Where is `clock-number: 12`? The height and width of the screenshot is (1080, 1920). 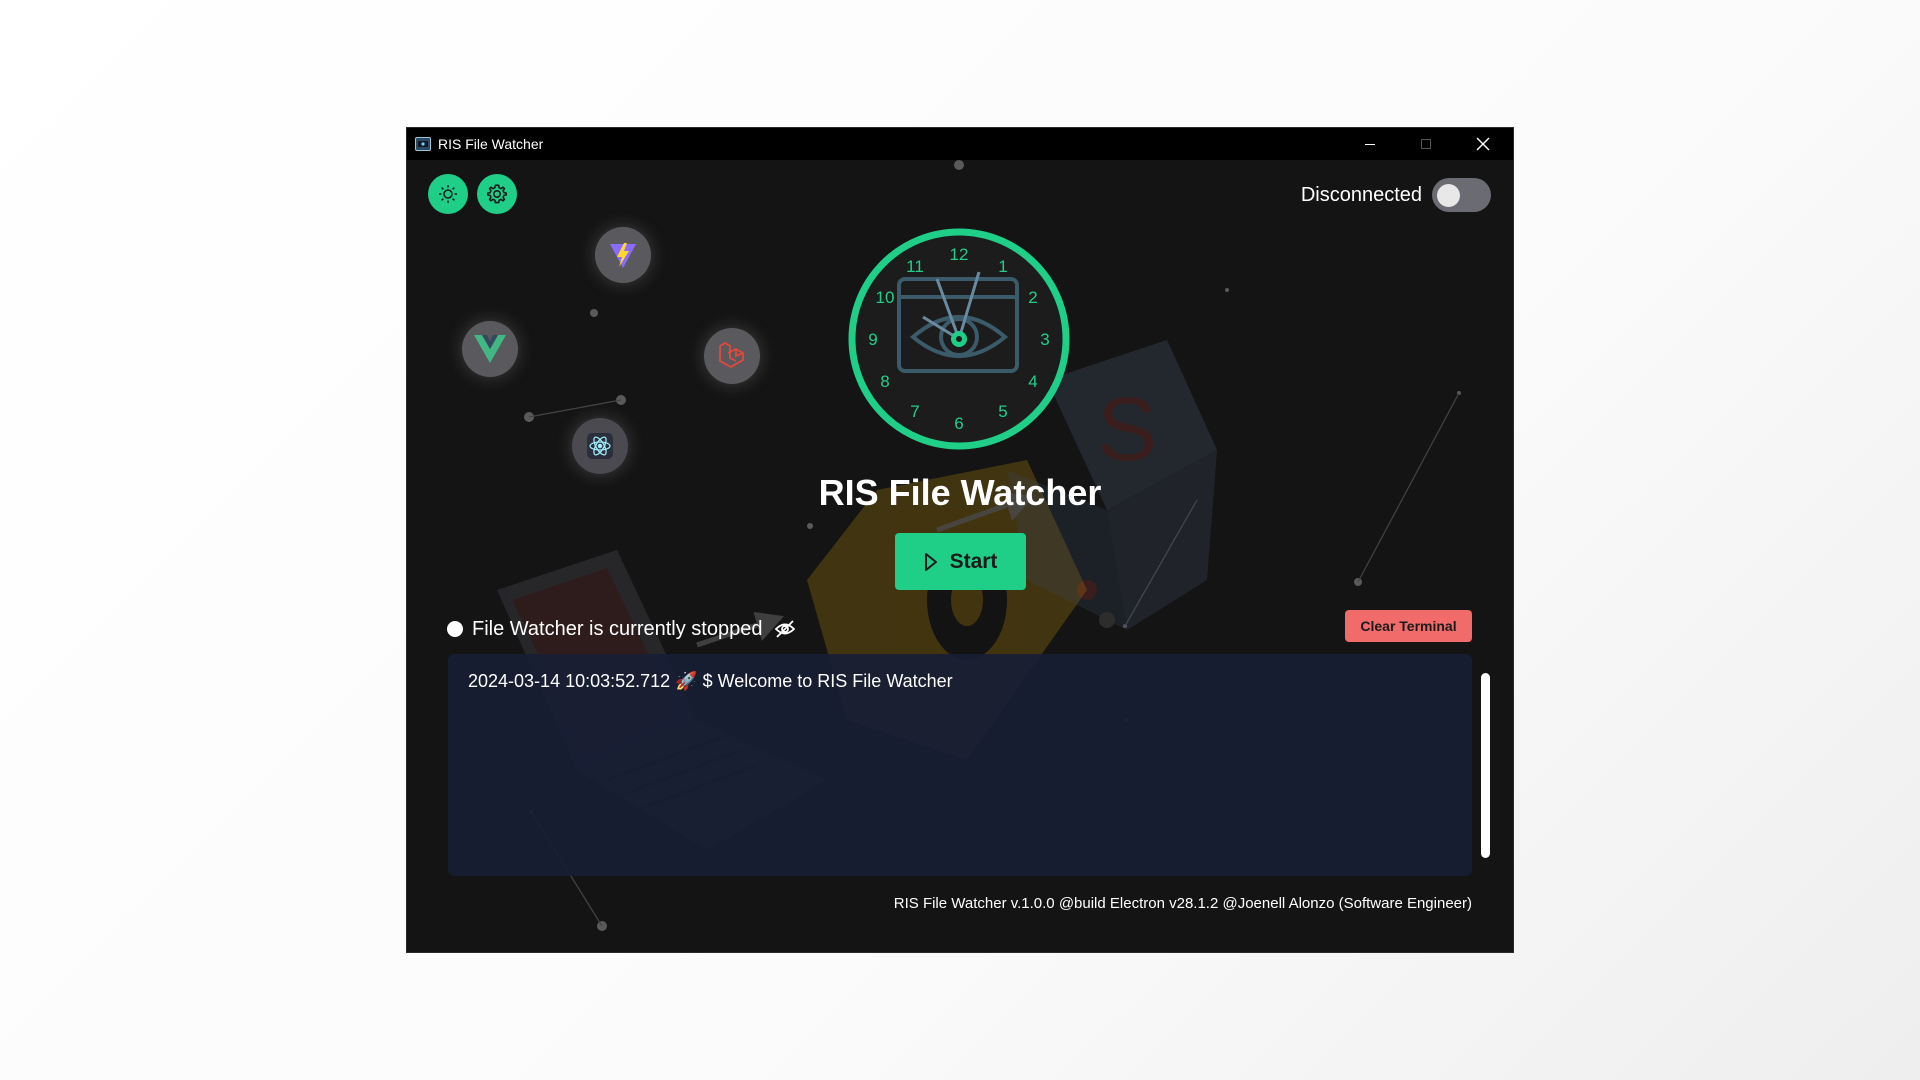
clock-number: 12 is located at coordinates (959, 254).